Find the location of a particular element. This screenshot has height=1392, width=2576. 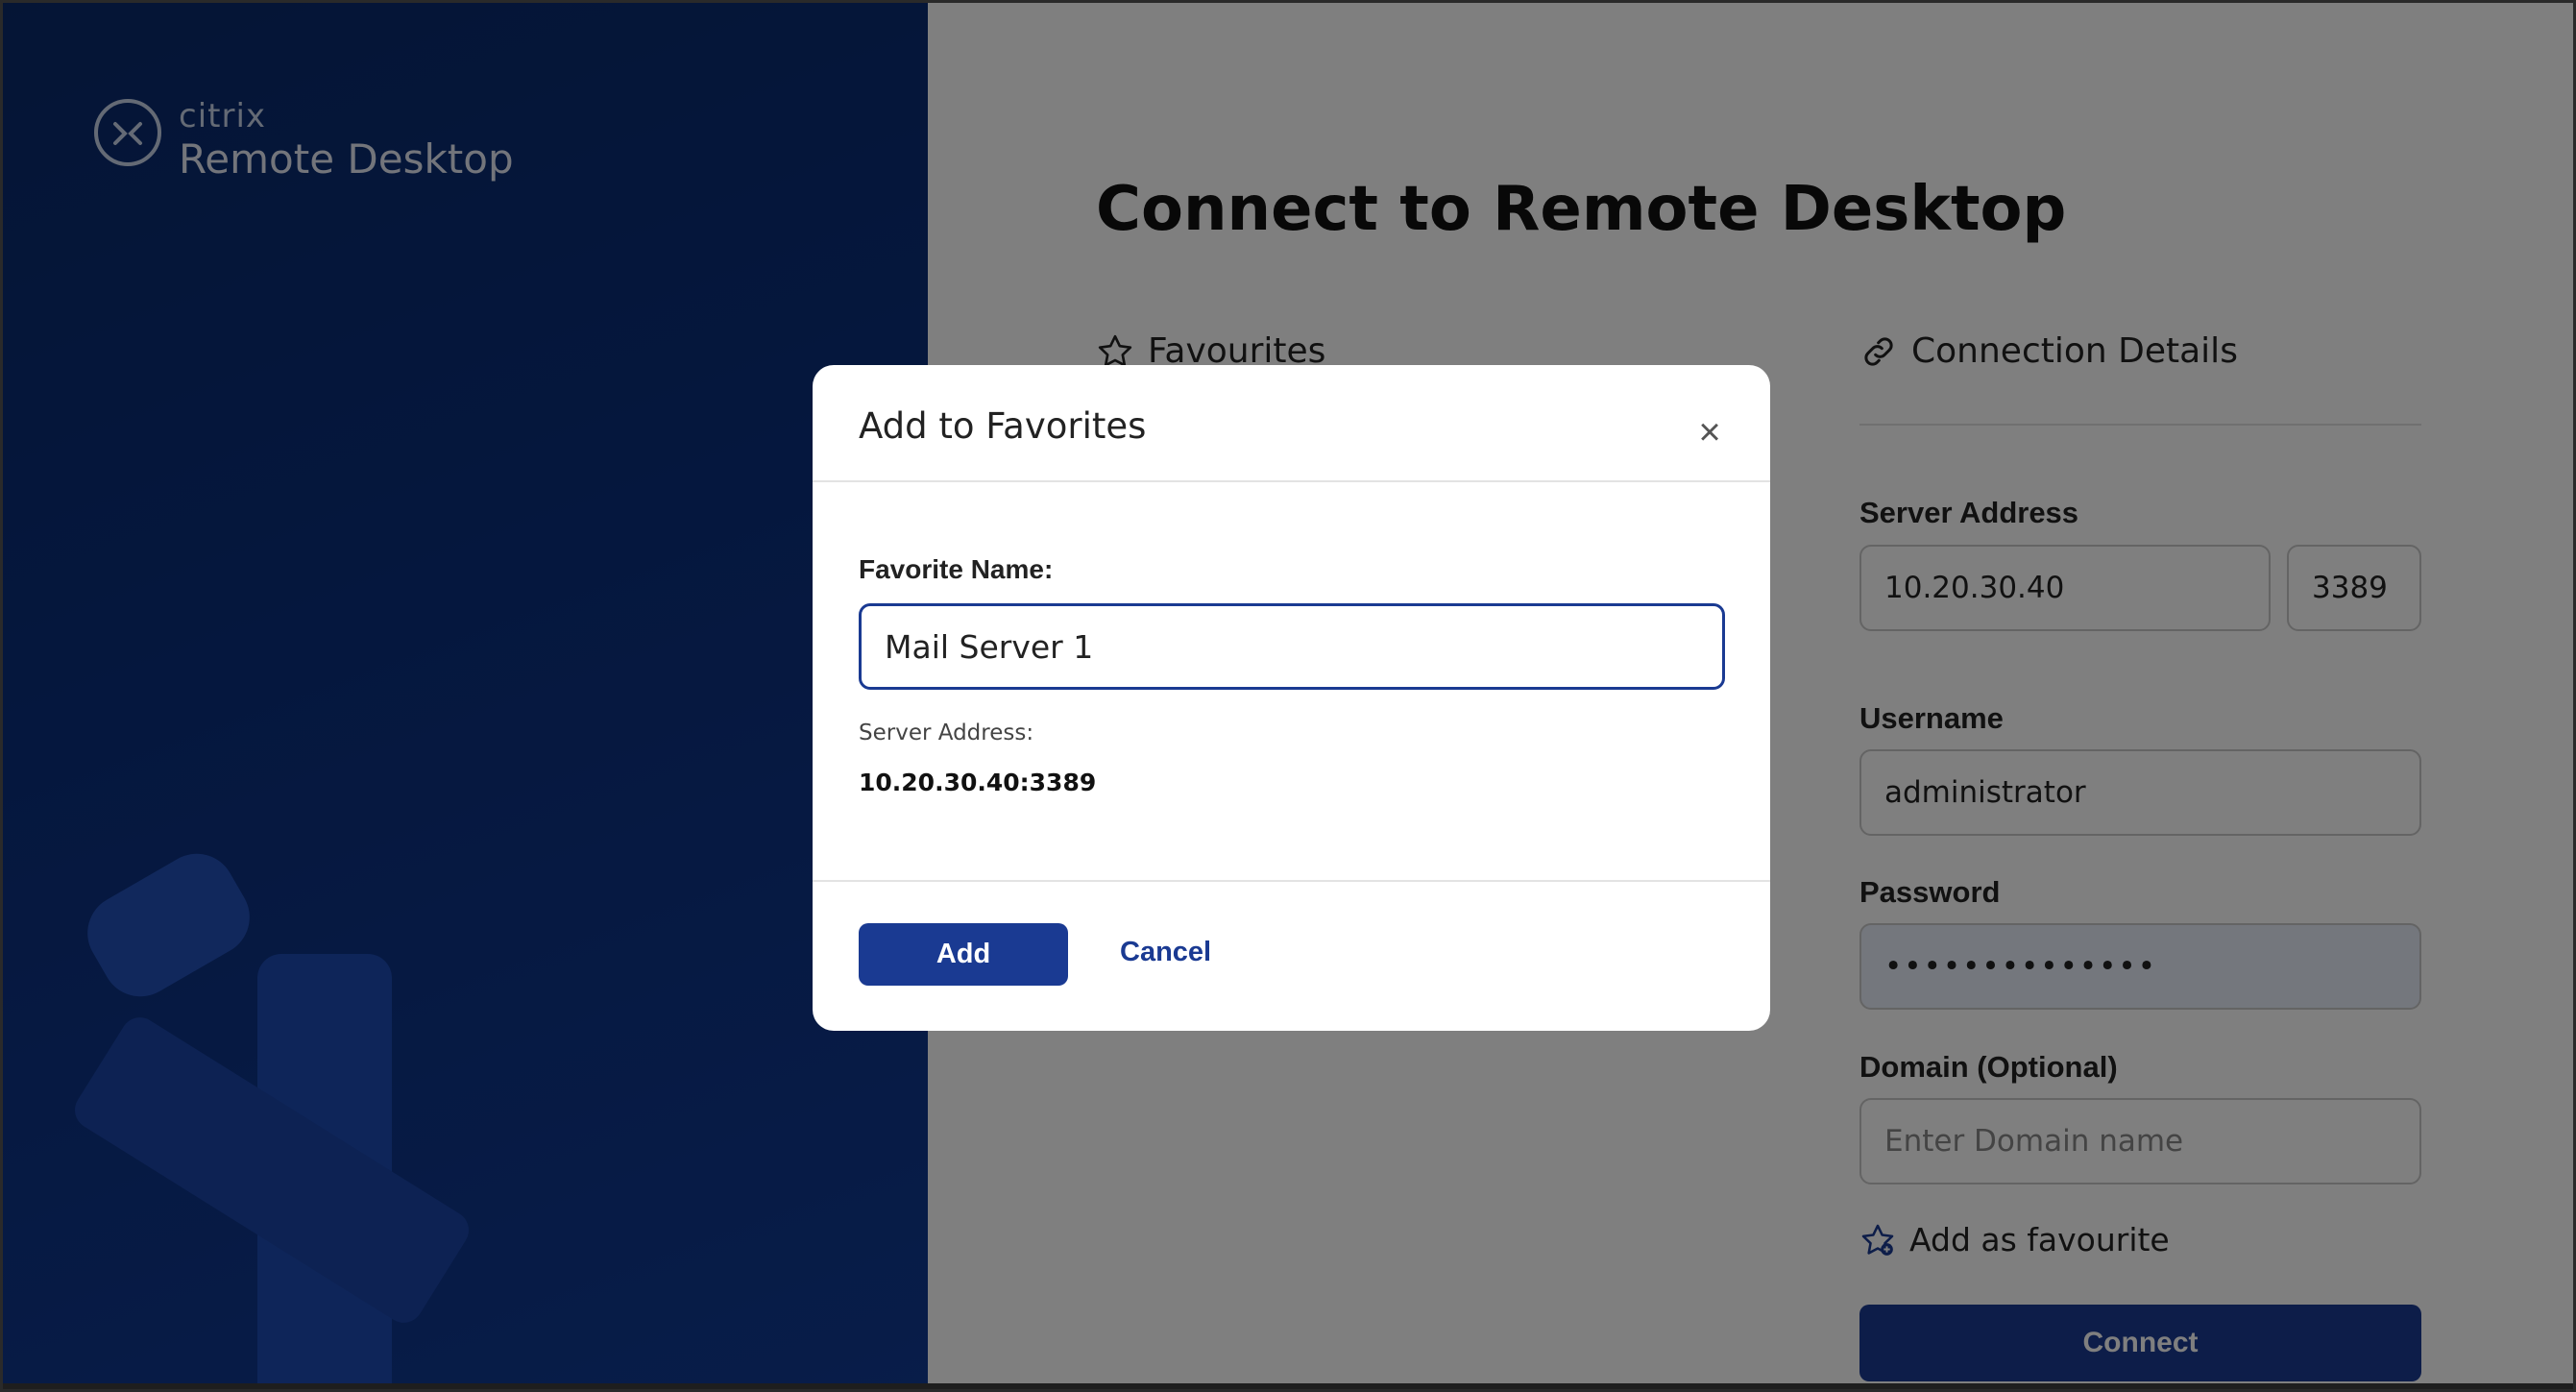

taskbar-strip is located at coordinates (1288, 1386).